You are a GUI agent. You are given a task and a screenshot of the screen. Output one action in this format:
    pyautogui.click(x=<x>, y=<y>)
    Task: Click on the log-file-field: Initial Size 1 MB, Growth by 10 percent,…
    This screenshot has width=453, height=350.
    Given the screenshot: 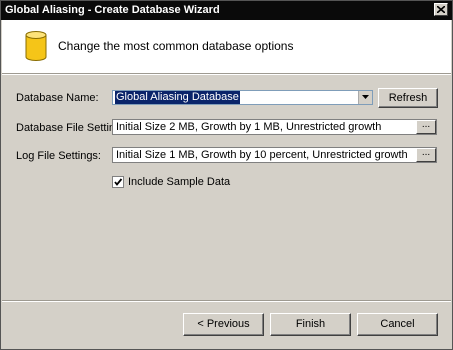 What is the action you would take?
    pyautogui.click(x=274, y=155)
    